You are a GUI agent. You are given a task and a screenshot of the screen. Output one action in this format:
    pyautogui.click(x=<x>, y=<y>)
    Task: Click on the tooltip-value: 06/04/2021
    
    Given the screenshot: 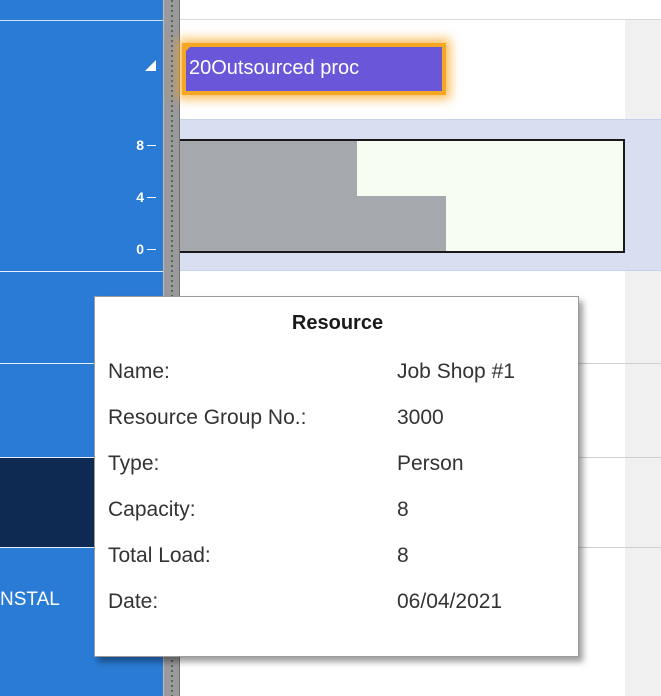 What is the action you would take?
    pyautogui.click(x=450, y=601)
    